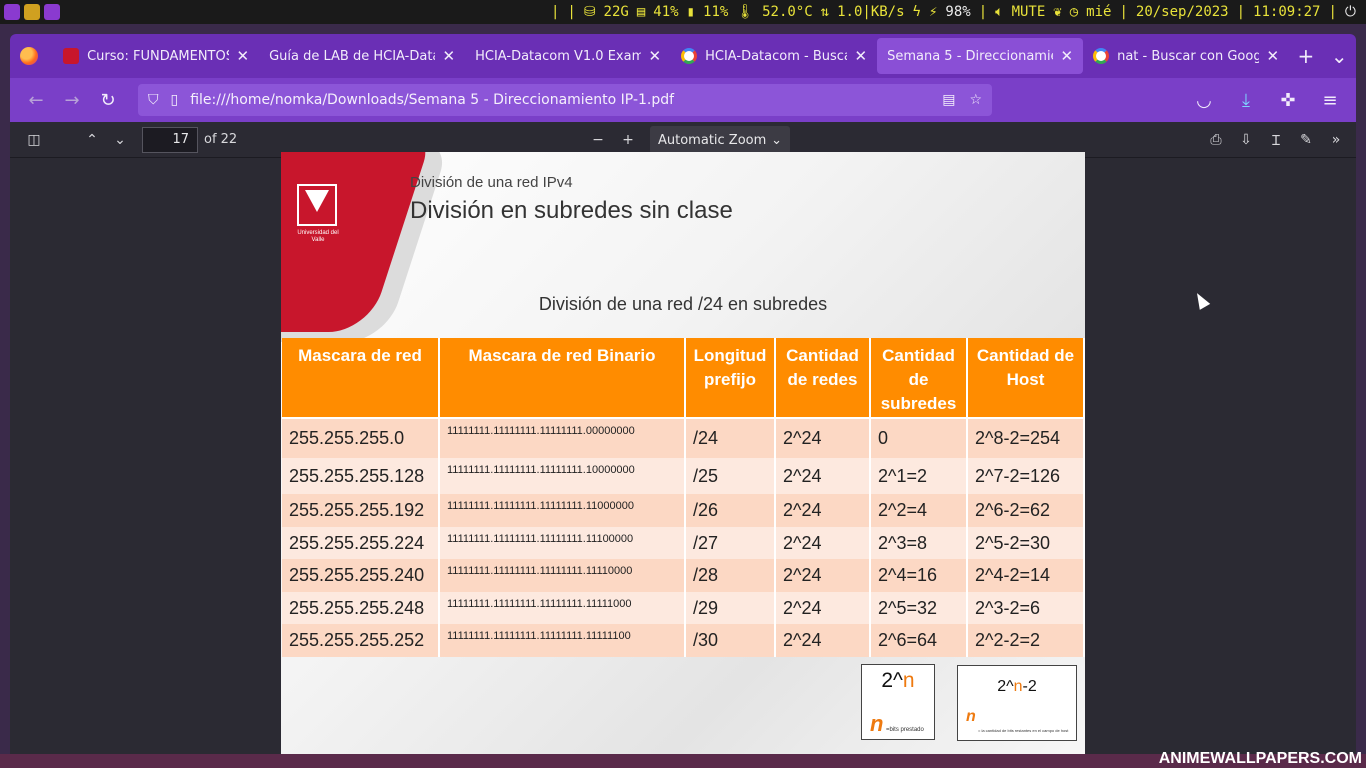  I want to click on cell-binary: 11111111.11111111.11111111.11111100, so click(562, 640).